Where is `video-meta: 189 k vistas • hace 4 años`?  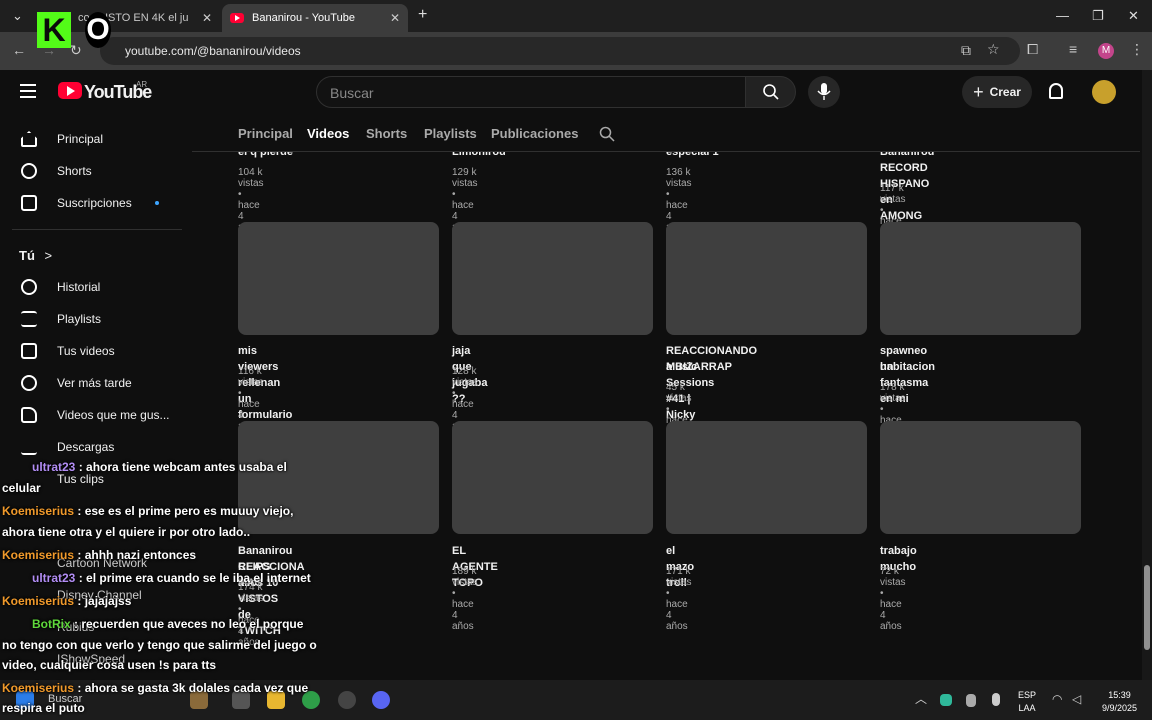
video-meta: 189 k vistas • hace 4 años is located at coordinates (465, 599).